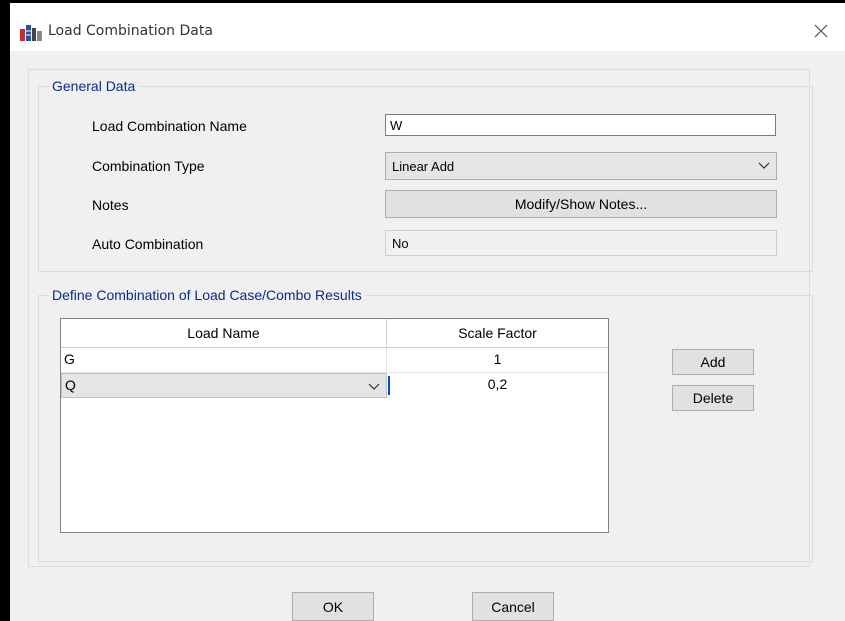 The height and width of the screenshot is (621, 845). I want to click on delete-button: Delete, so click(713, 398).